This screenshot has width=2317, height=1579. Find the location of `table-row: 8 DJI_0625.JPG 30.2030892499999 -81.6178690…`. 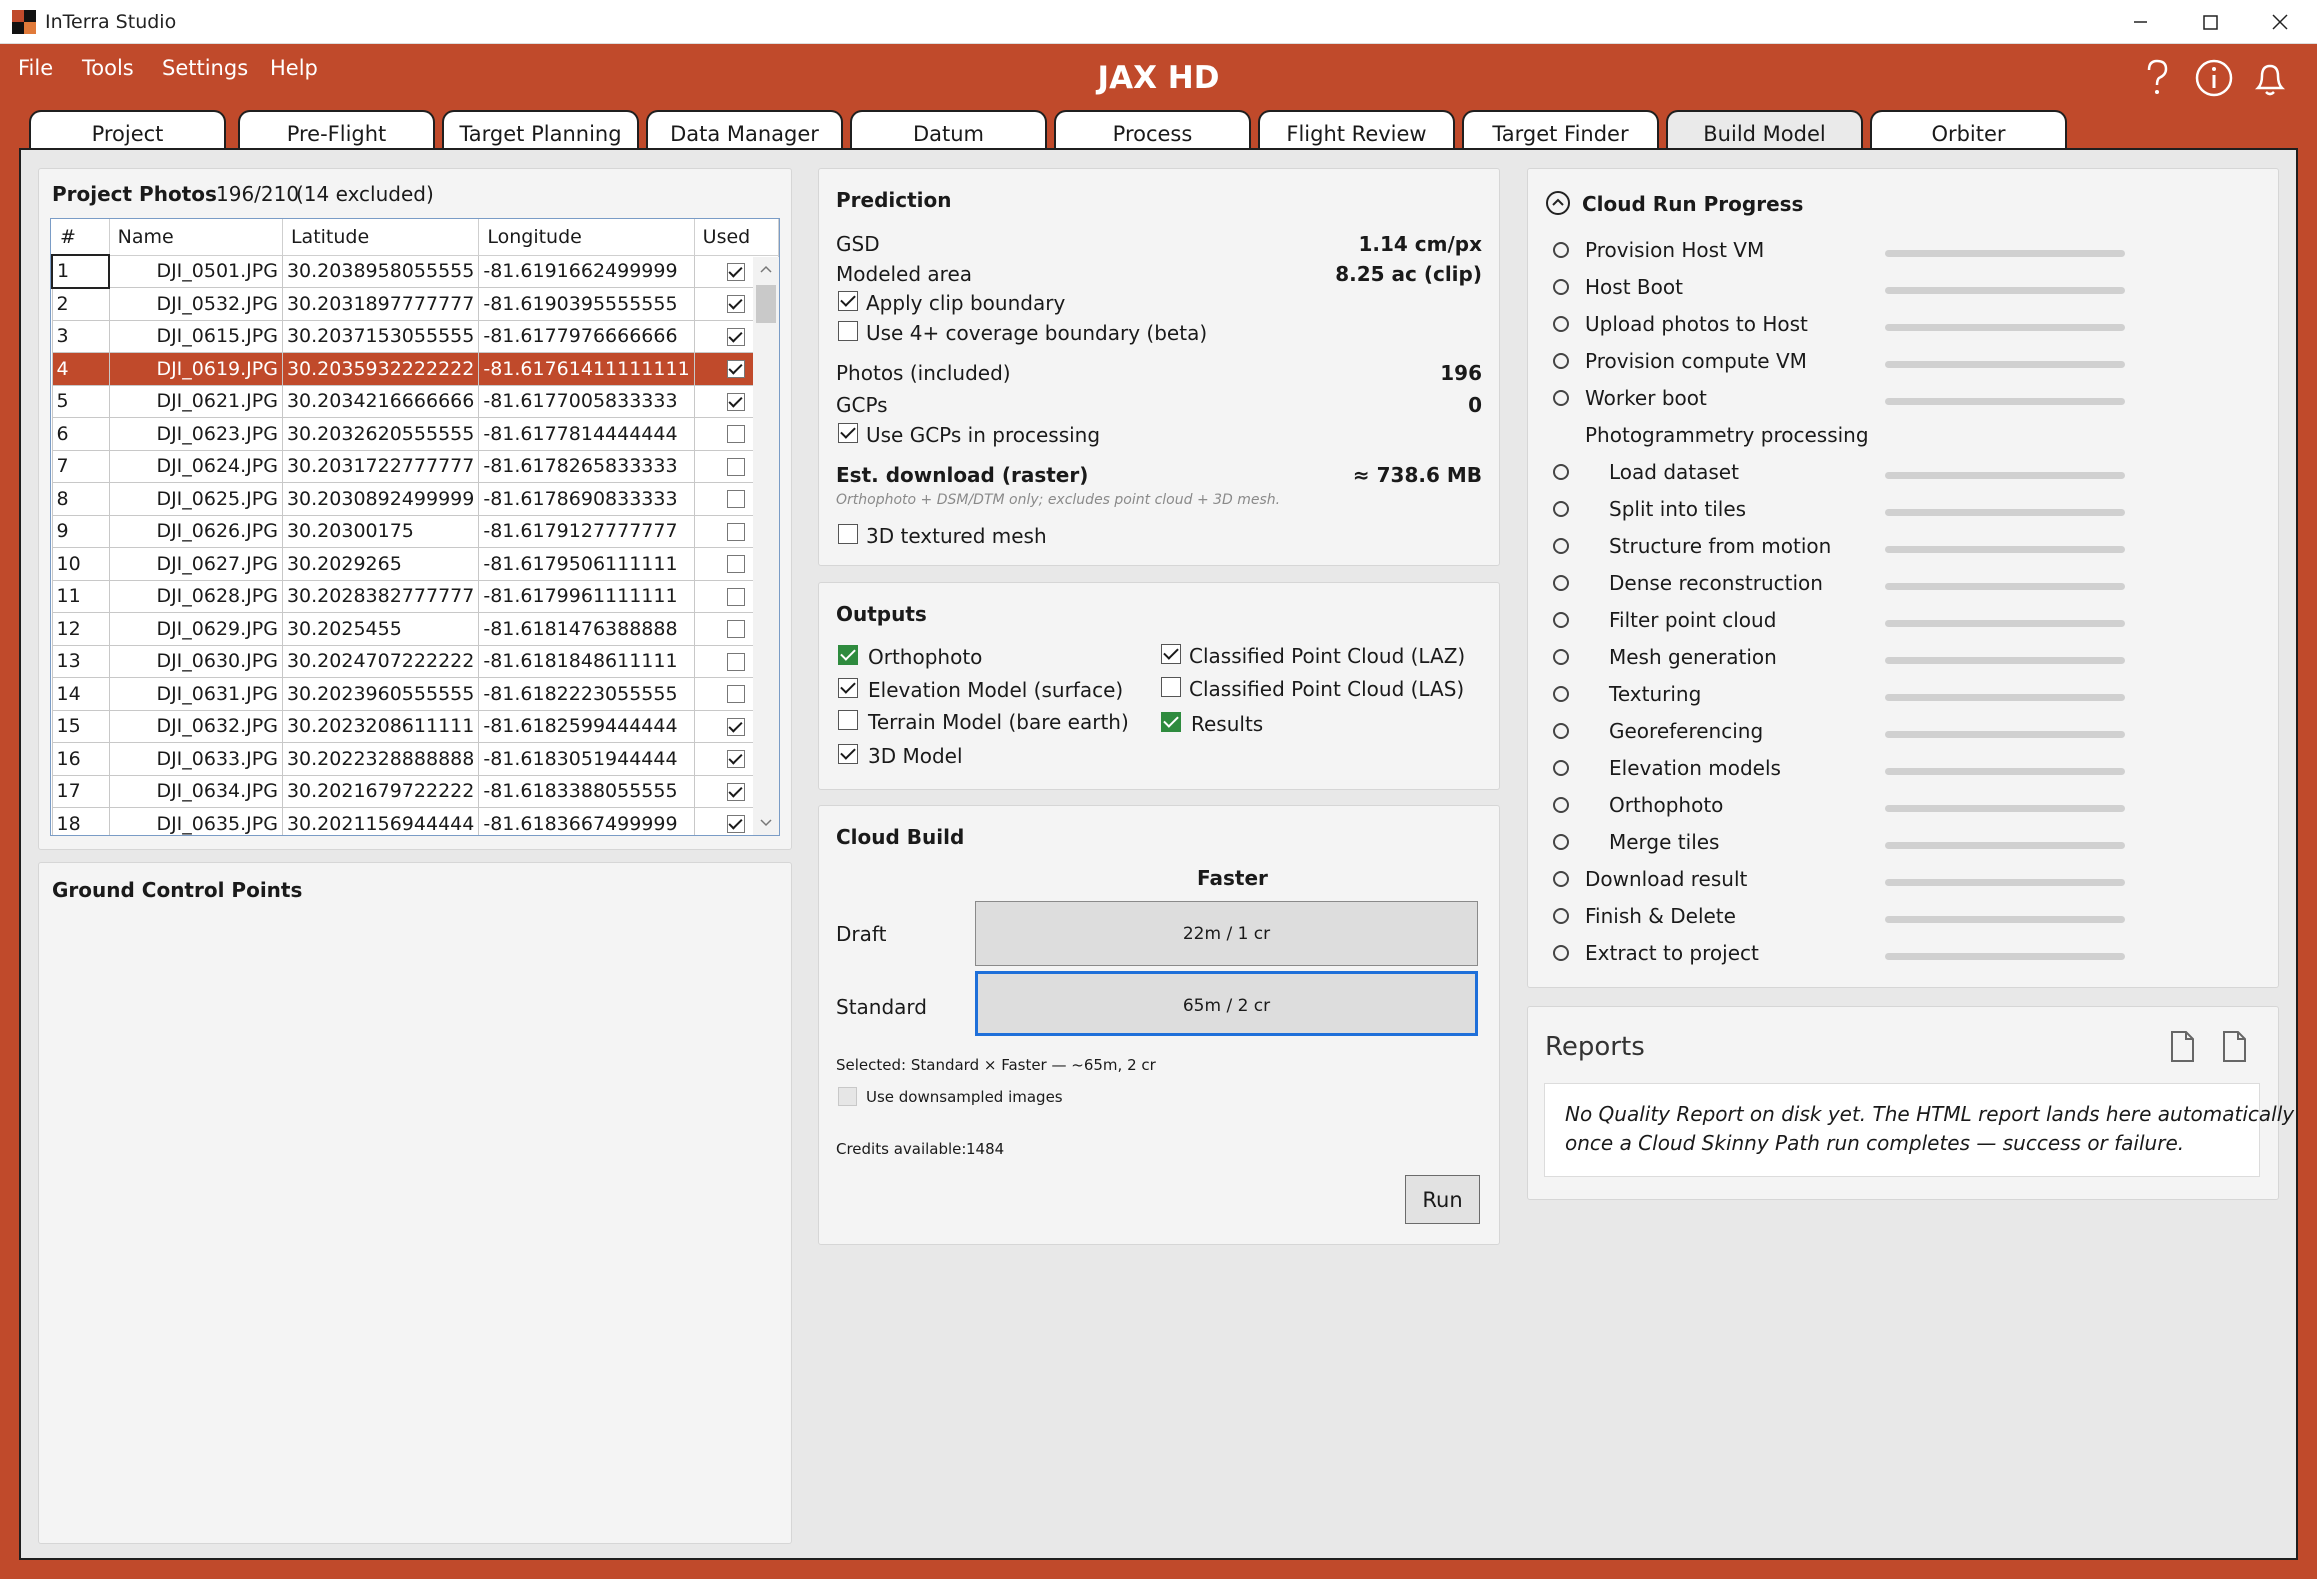

table-row: 8 DJI_0625.JPG 30.2030892499999 -81.6178690… is located at coordinates (415, 499).